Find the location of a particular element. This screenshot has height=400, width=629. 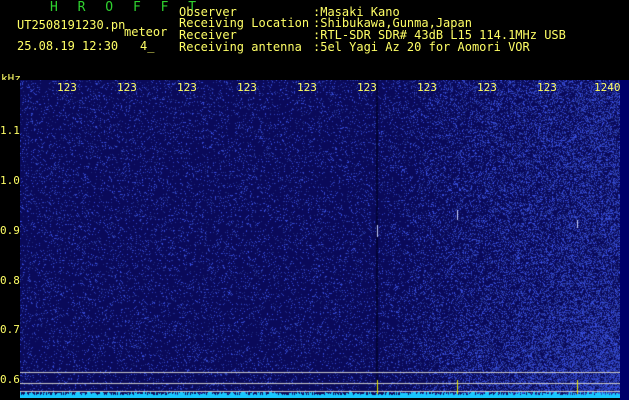

meteor-count: 4_ is located at coordinates (147, 46).